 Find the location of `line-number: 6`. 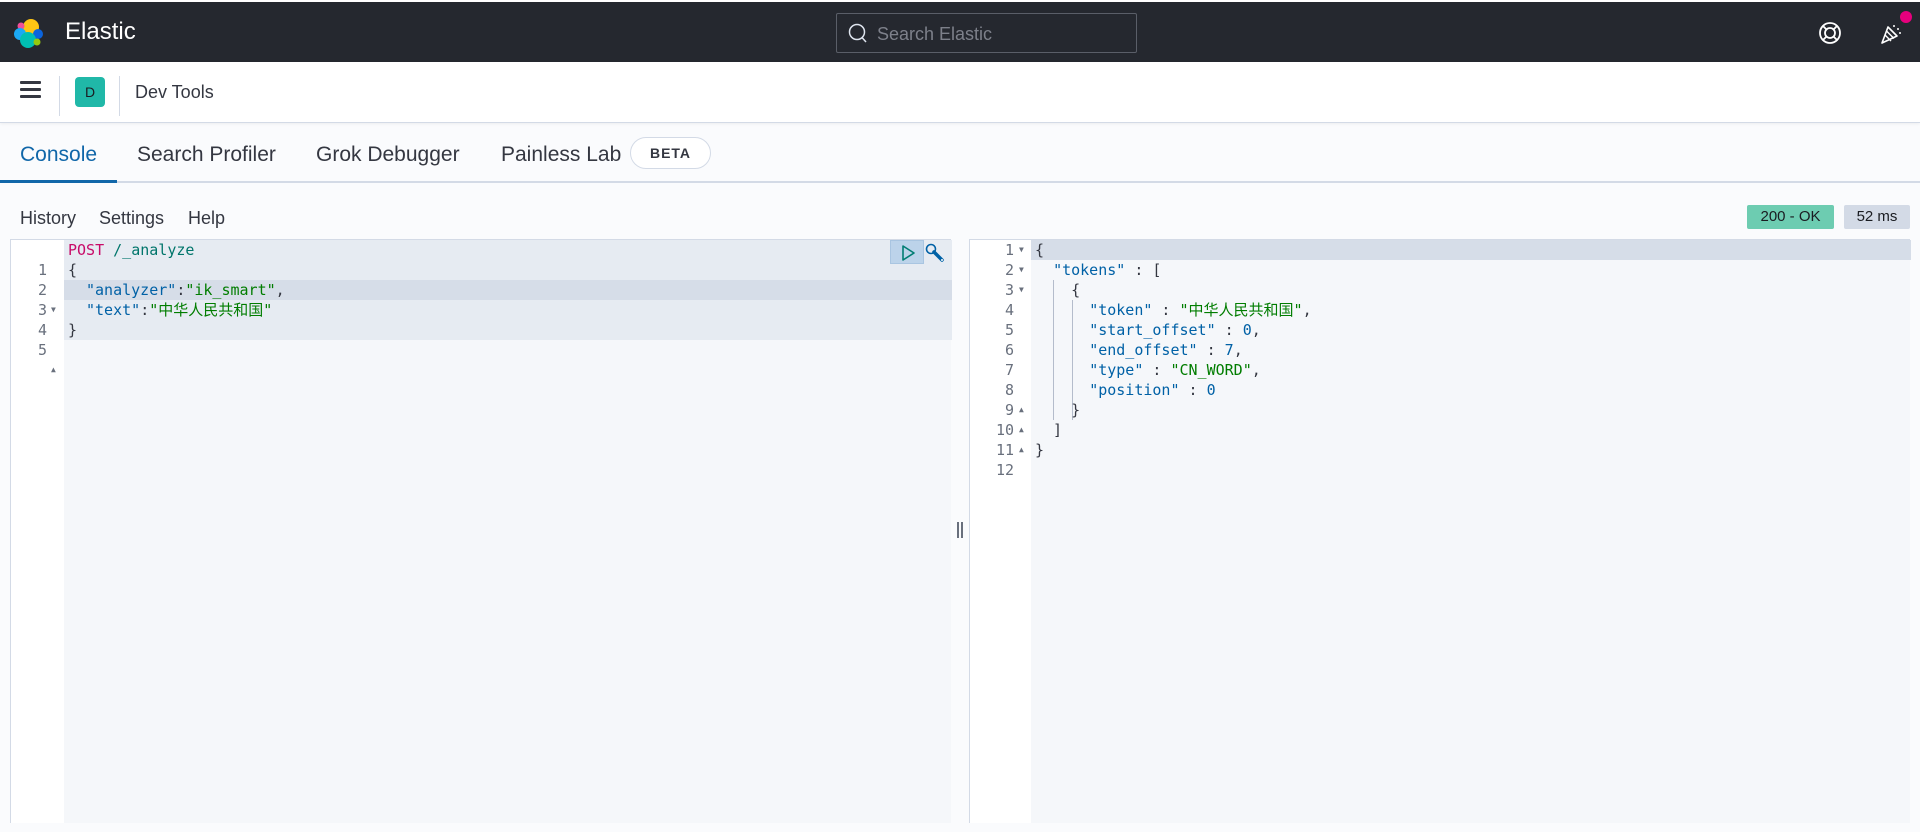

line-number: 6 is located at coordinates (1009, 350).